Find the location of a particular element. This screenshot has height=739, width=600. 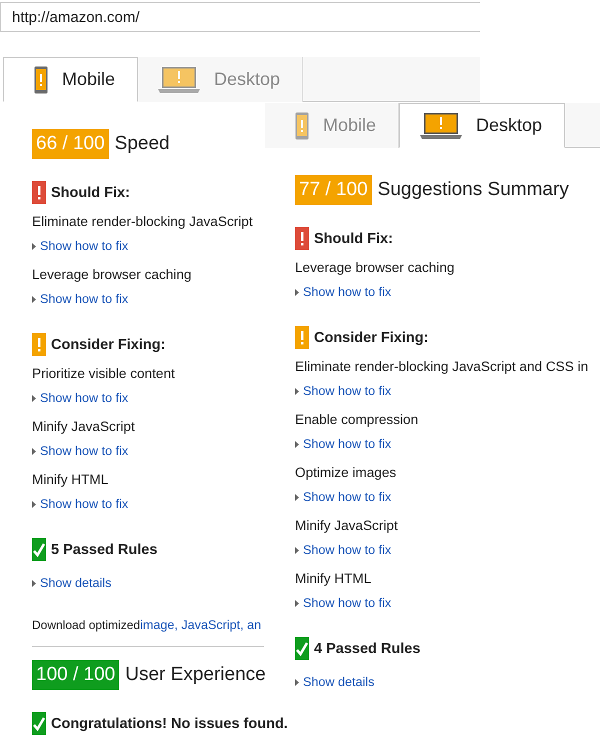

score-title: Speed is located at coordinates (142, 144).